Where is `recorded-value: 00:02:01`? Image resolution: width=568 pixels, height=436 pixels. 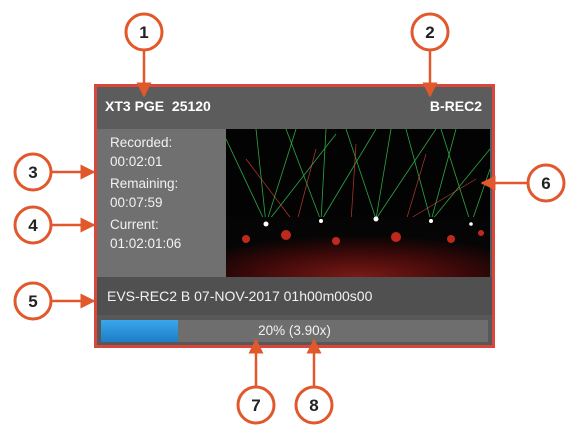
recorded-value: 00:02:01 is located at coordinates (136, 161).